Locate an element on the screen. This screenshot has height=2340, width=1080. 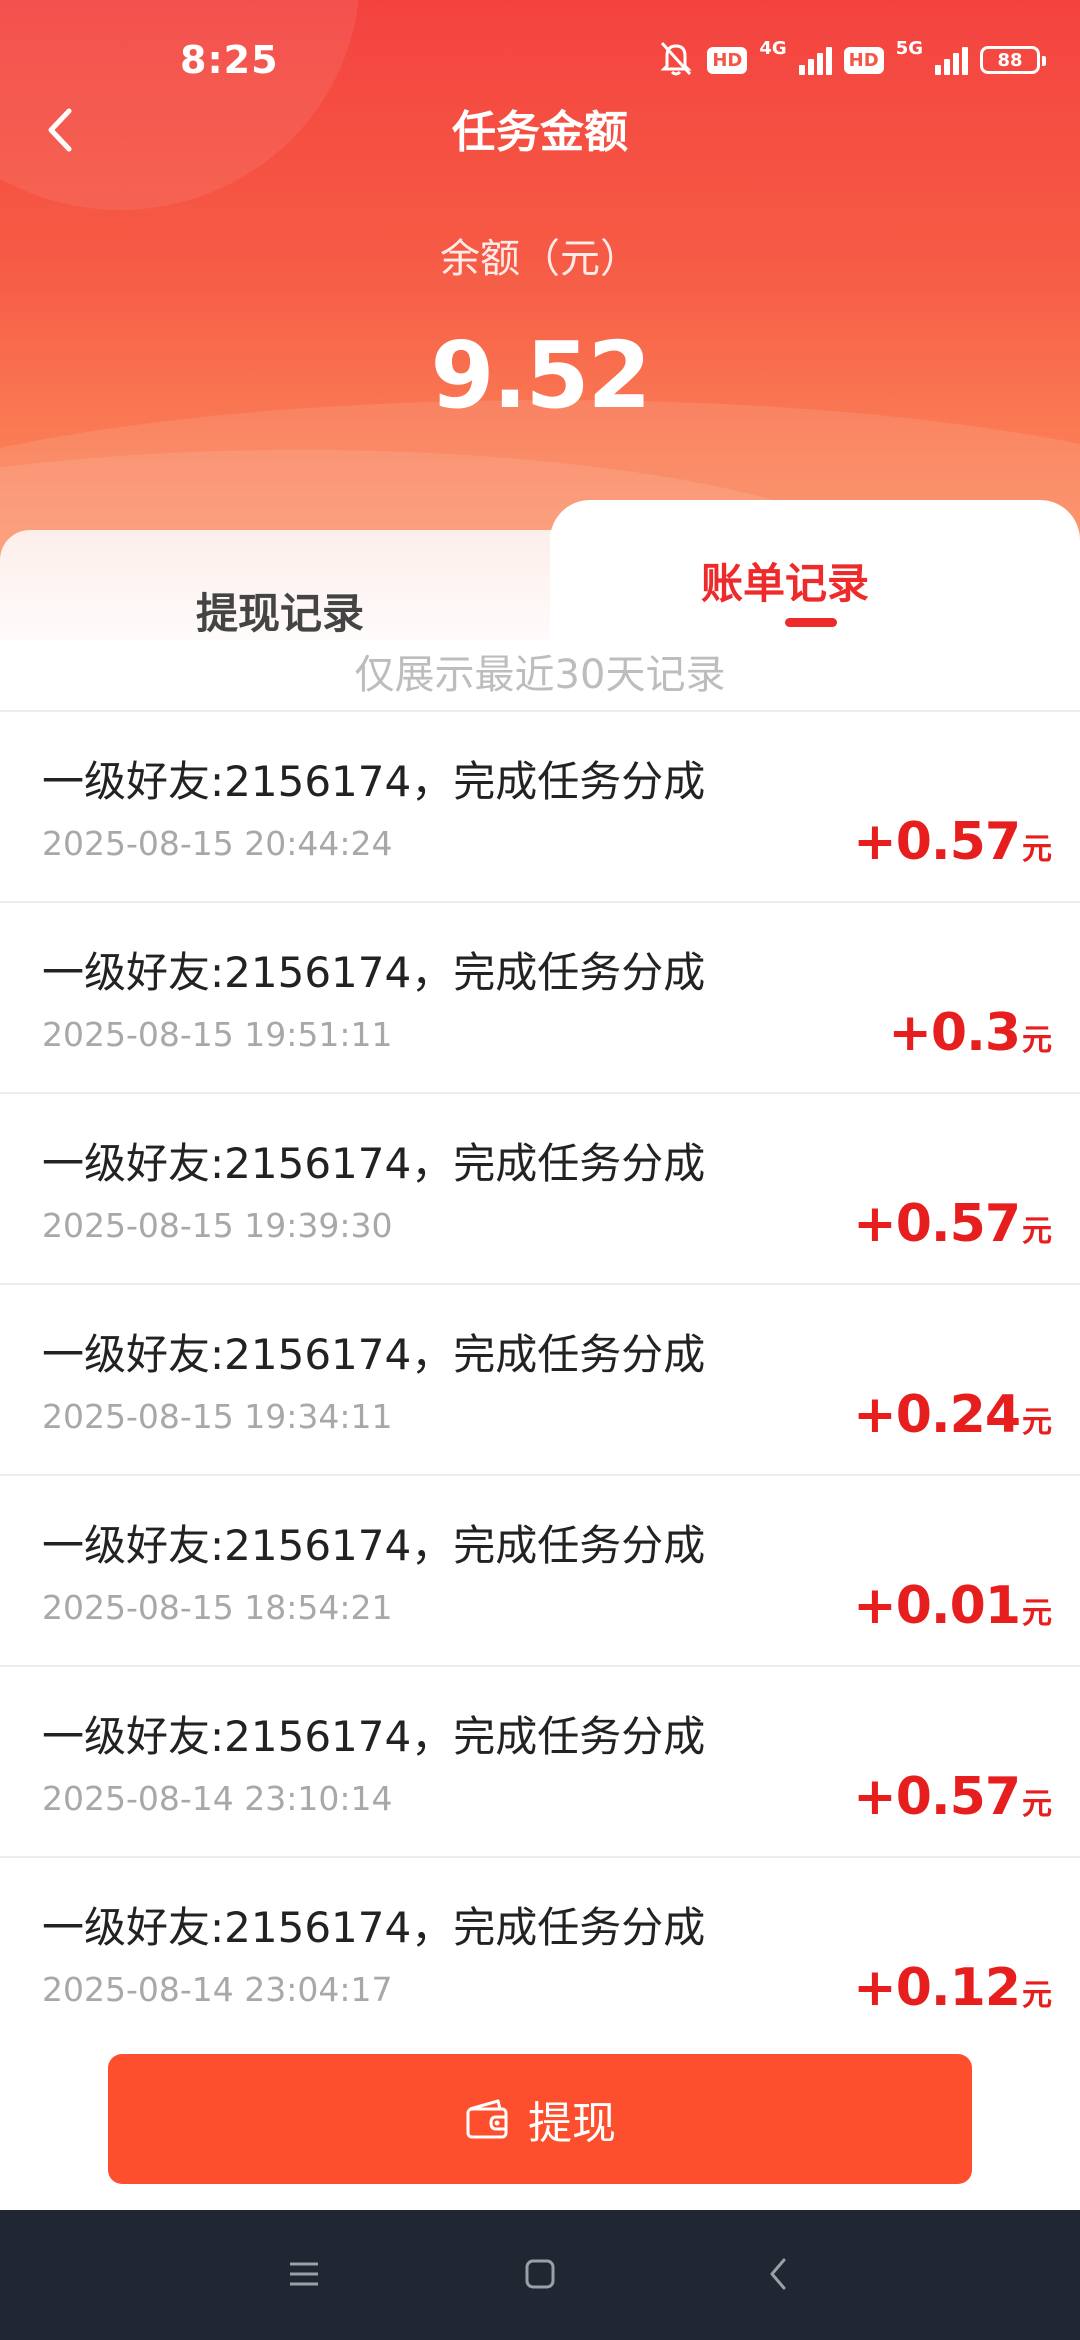
balance-value: 9.52 is located at coordinates (541, 375).